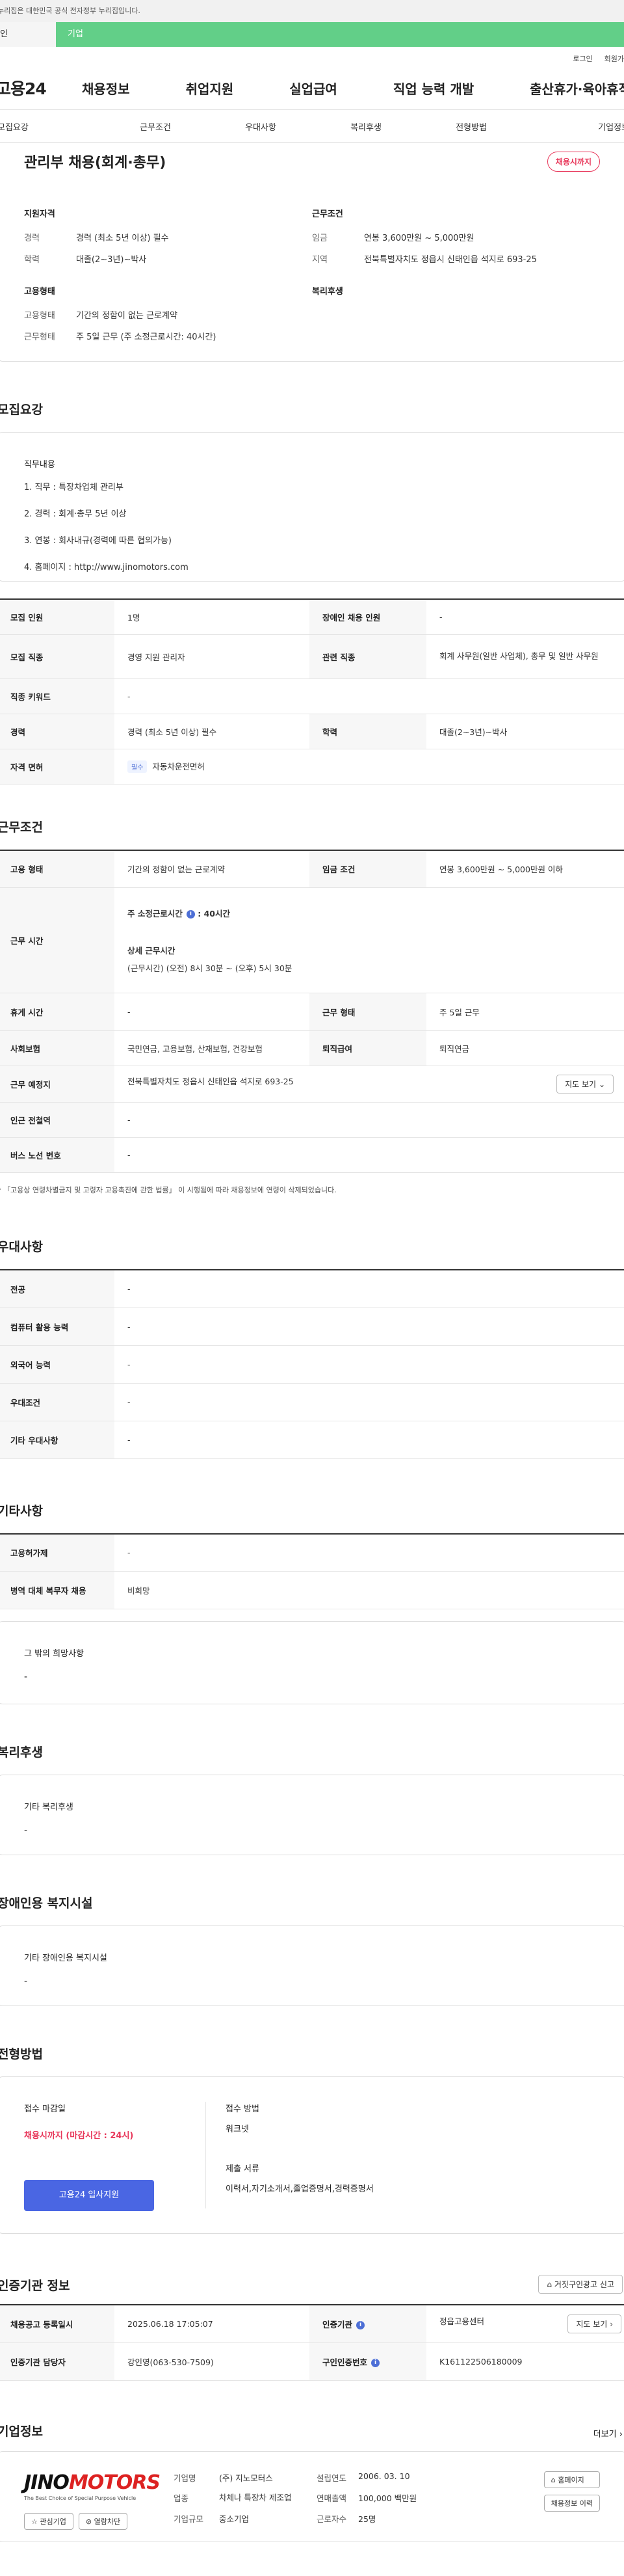 This screenshot has width=624, height=2576. What do you see at coordinates (256, 2497) in the screenshot?
I see `industry-value: 차체나 특장차 제조업` at bounding box center [256, 2497].